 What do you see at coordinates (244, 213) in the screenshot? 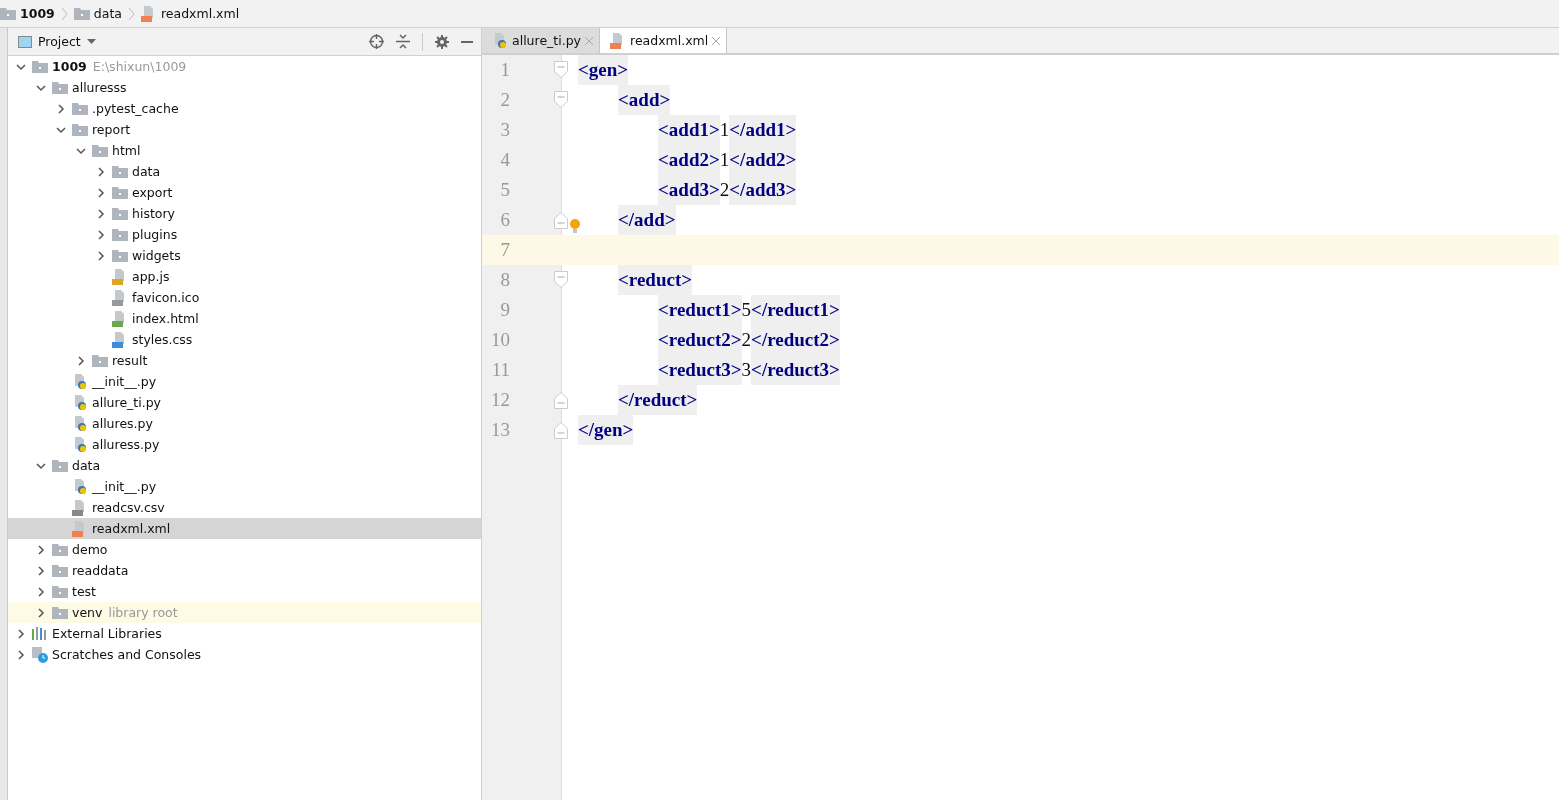
I see `tree-item: history` at bounding box center [244, 213].